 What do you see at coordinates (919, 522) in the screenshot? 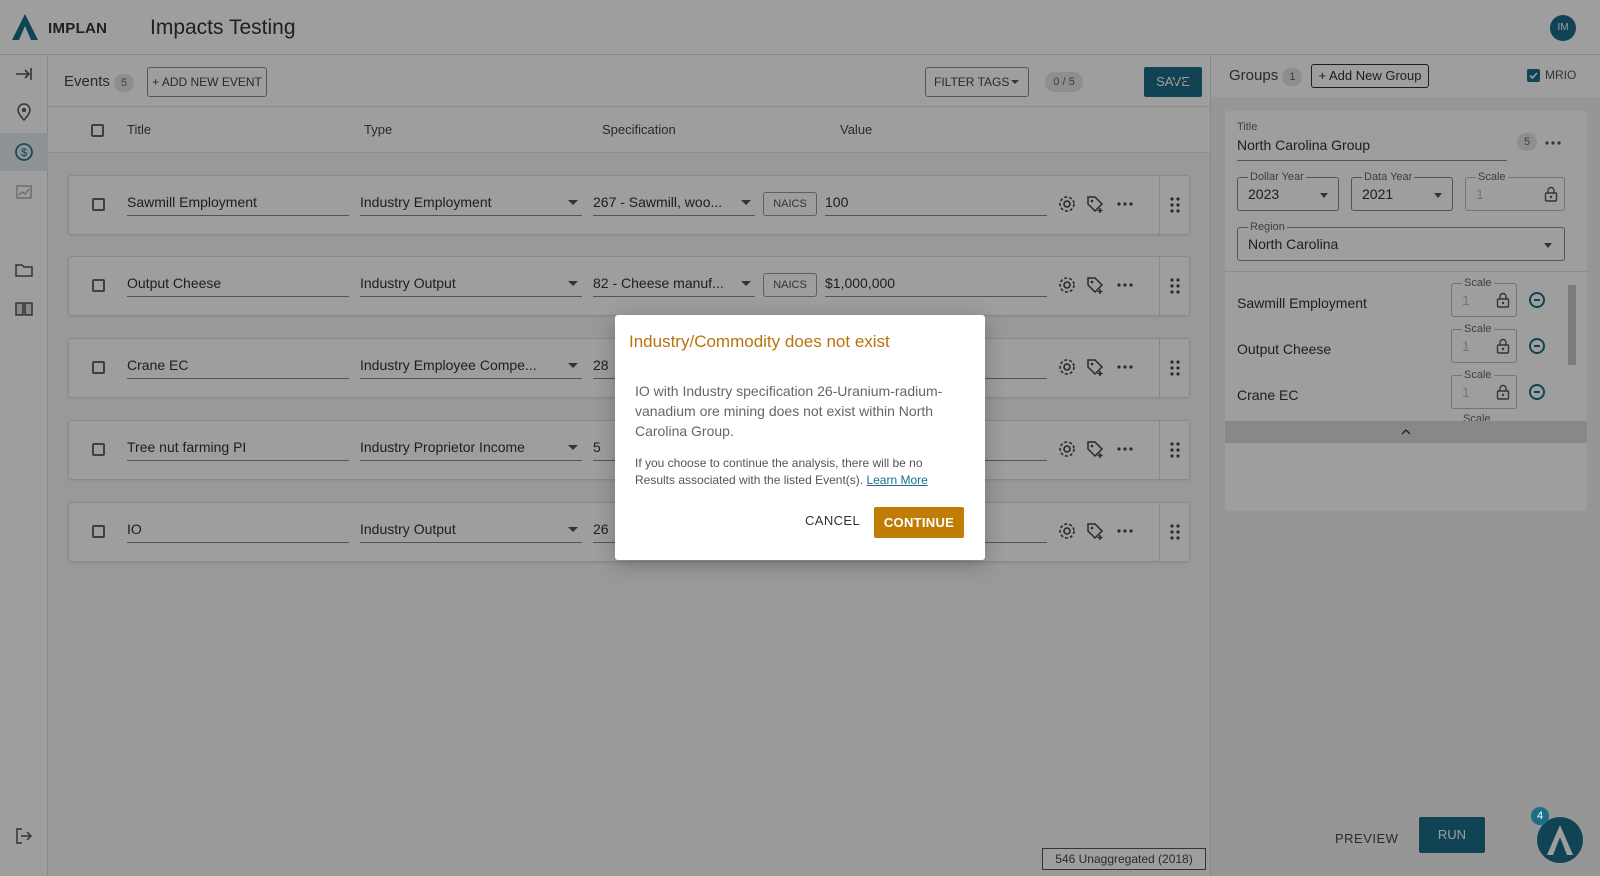
I see `continue-button: CONTINUE` at bounding box center [919, 522].